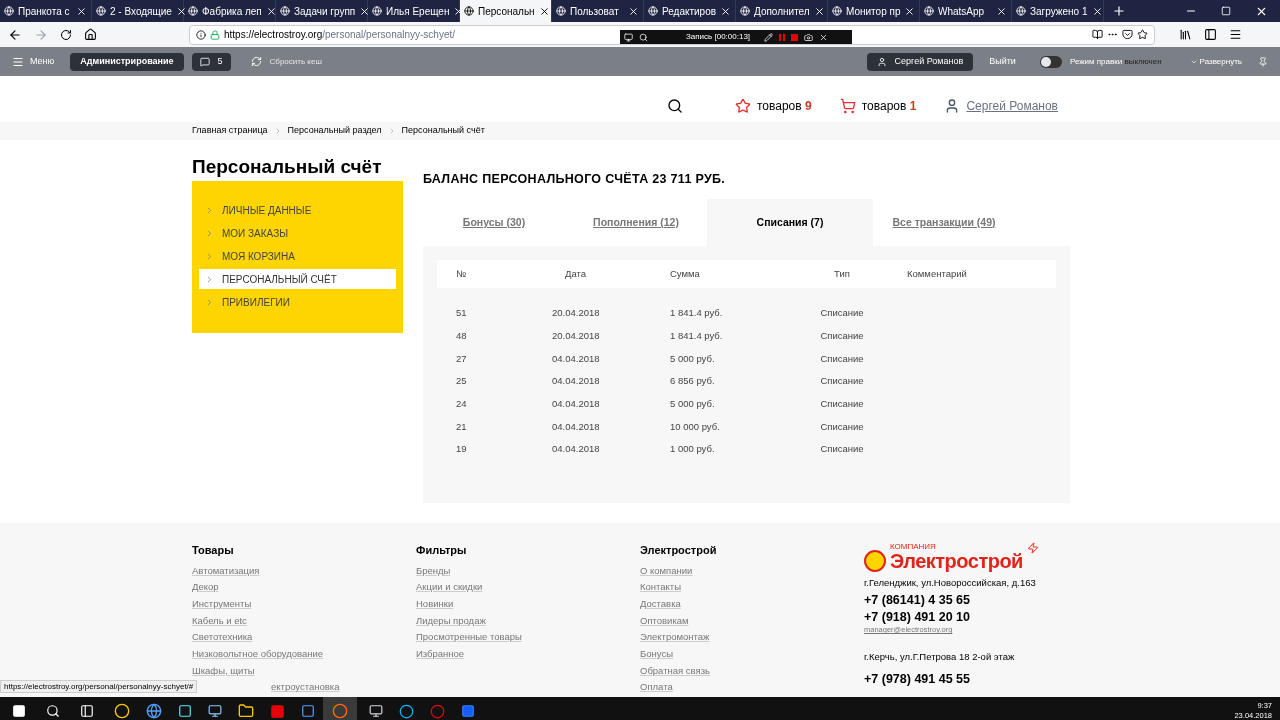 The image size is (1280, 720). What do you see at coordinates (304, 655) in the screenshot?
I see `footer-link: Низковольтное оборудование` at bounding box center [304, 655].